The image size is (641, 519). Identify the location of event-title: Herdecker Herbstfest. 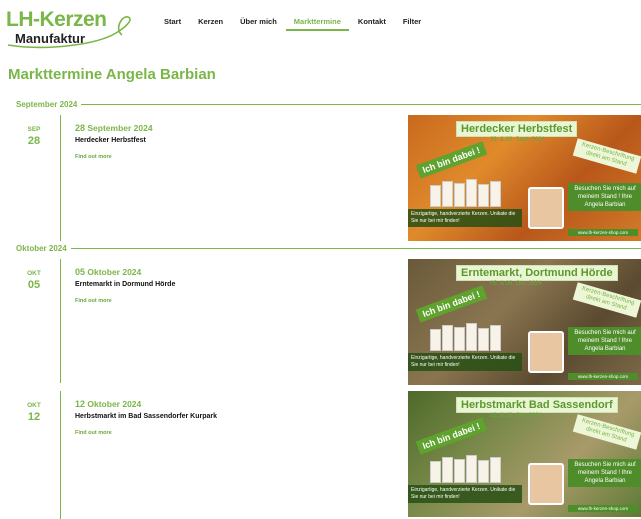
(235, 140).